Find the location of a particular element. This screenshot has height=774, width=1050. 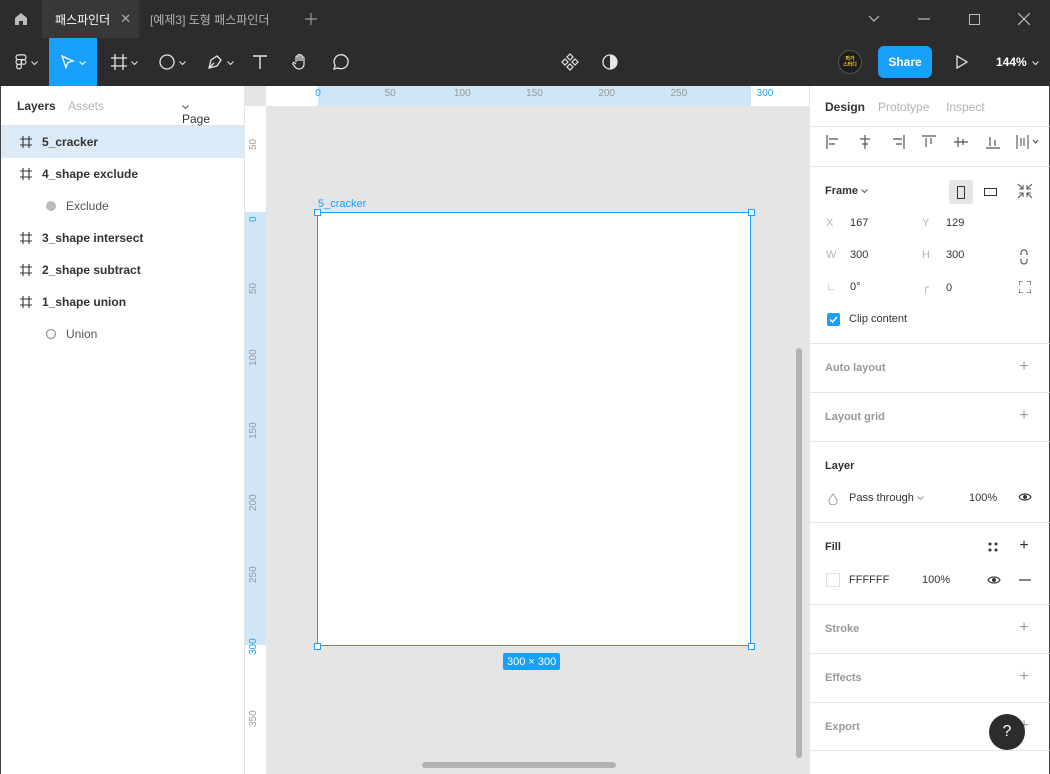

effects-title: Effects is located at coordinates (843, 678).